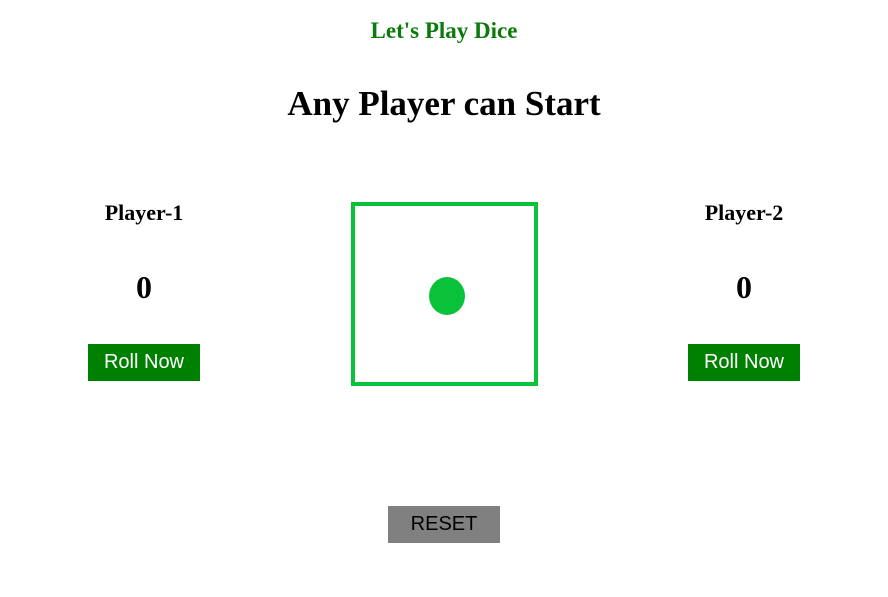  I want to click on player-1-name: Player-1, so click(144, 212).